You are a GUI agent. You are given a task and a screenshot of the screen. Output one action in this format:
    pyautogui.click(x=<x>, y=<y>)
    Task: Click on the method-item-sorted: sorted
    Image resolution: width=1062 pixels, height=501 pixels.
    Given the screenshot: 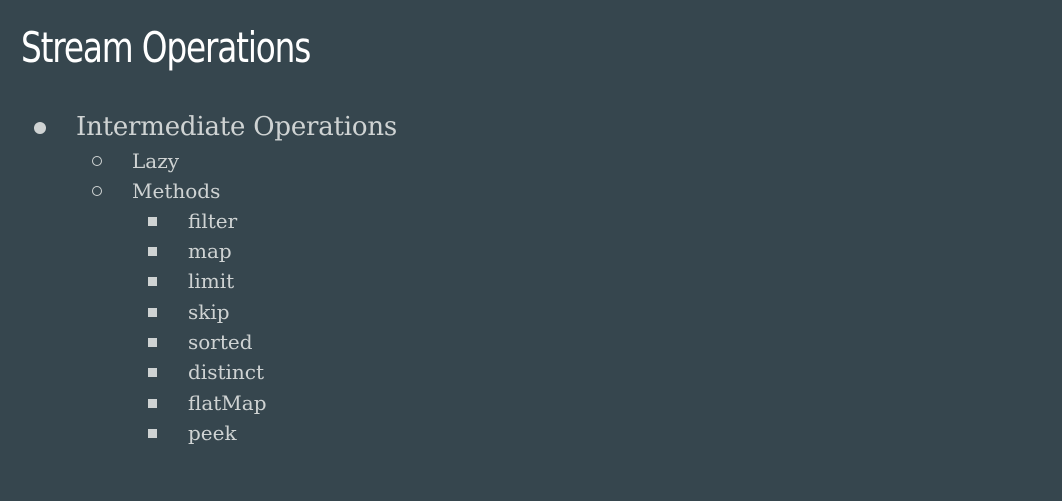 What is the action you would take?
    pyautogui.click(x=220, y=342)
    